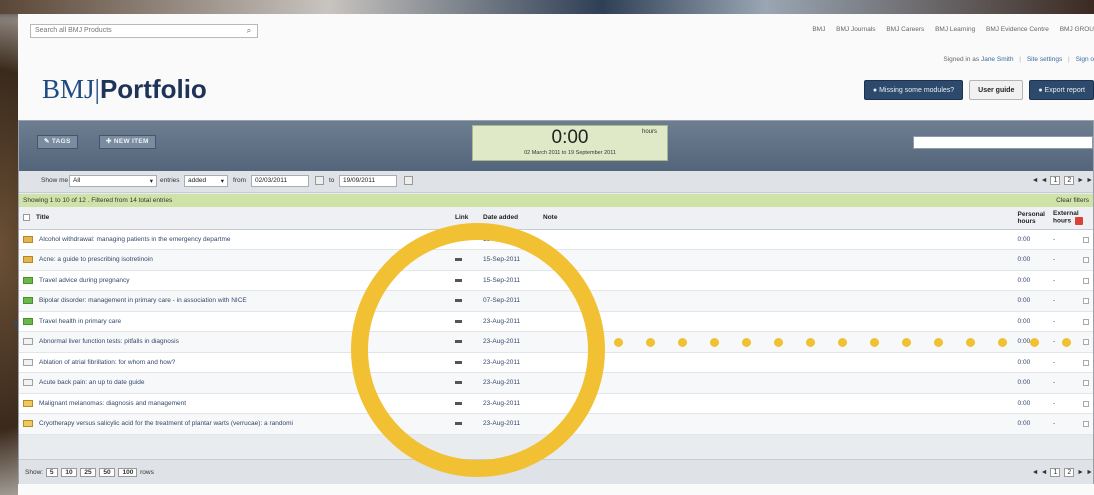 This screenshot has width=1094, height=495. Describe the element at coordinates (84, 280) in the screenshot. I see `row-title-link: Travel advice during pregnancy` at that location.